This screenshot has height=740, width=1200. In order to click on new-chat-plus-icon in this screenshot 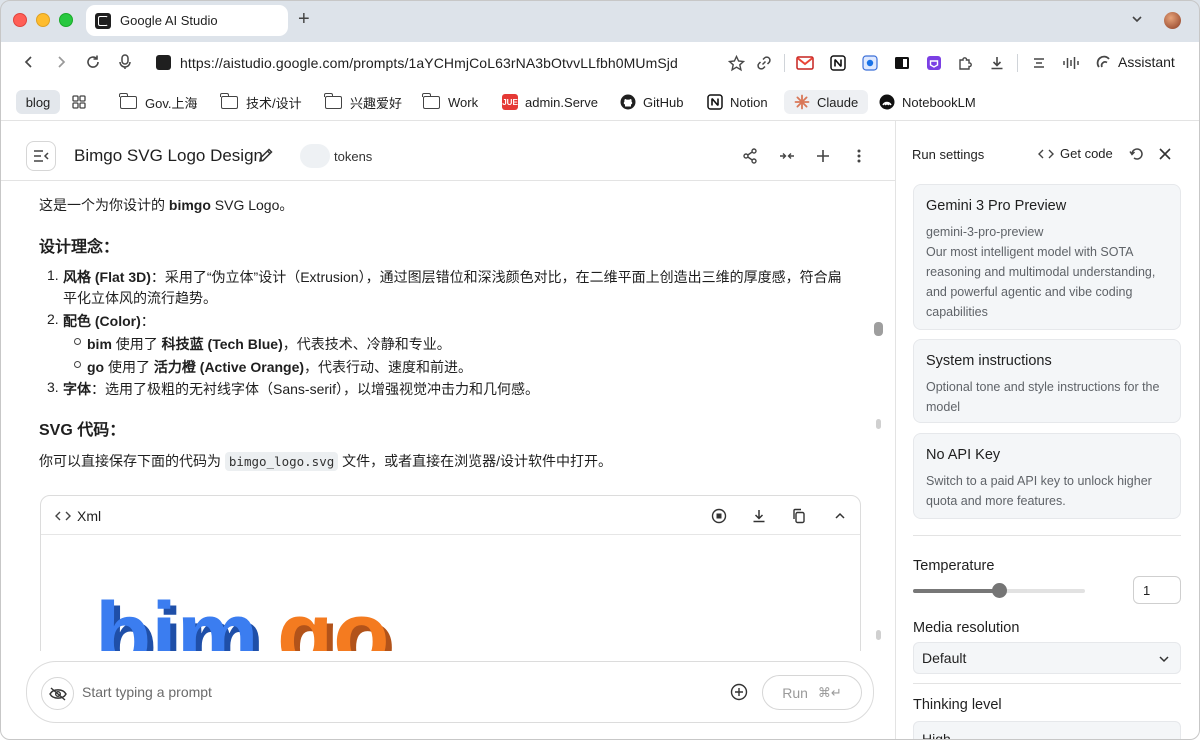, I will do `click(823, 156)`.